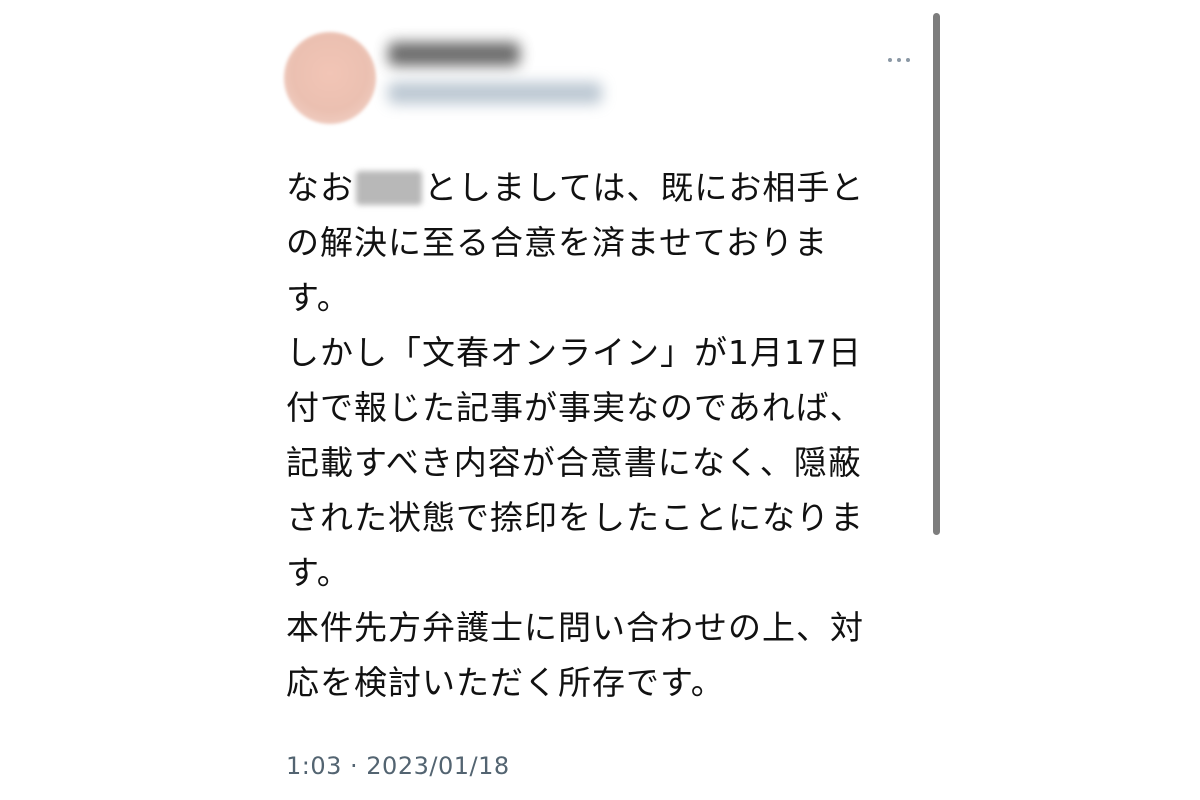  I want to click on more-horizontal-icon, so click(899, 60).